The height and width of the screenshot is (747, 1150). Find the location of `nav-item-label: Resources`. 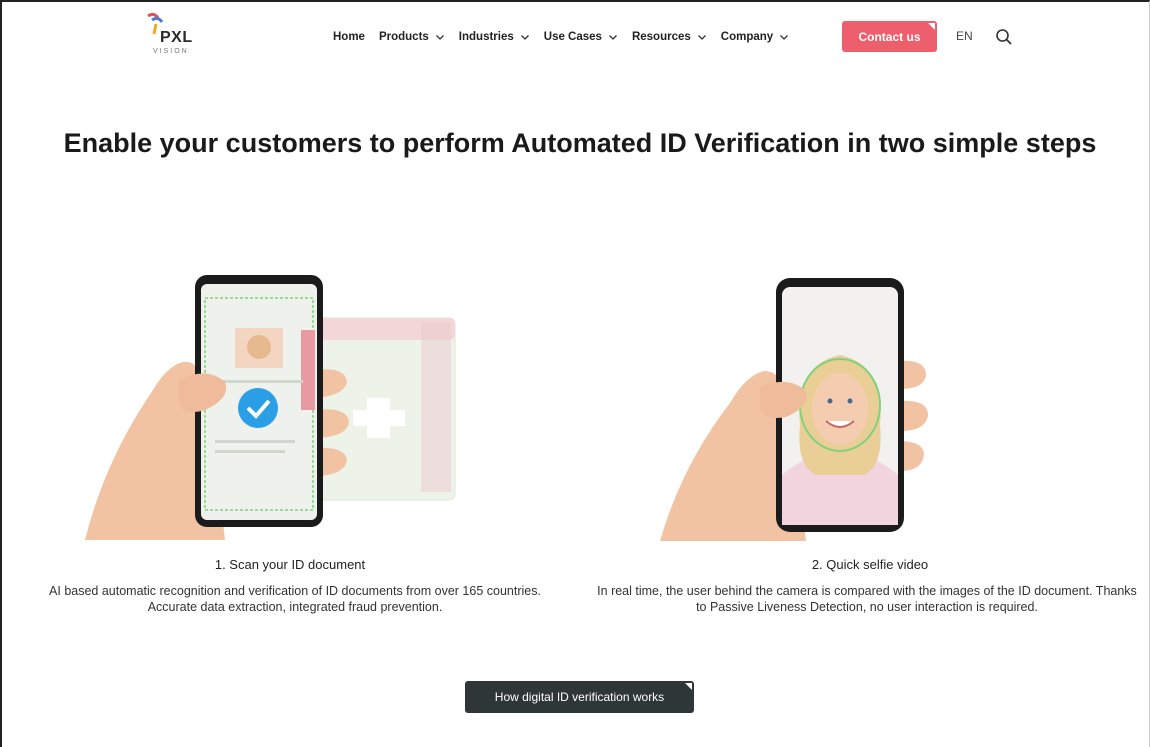

nav-item-label: Resources is located at coordinates (661, 37).